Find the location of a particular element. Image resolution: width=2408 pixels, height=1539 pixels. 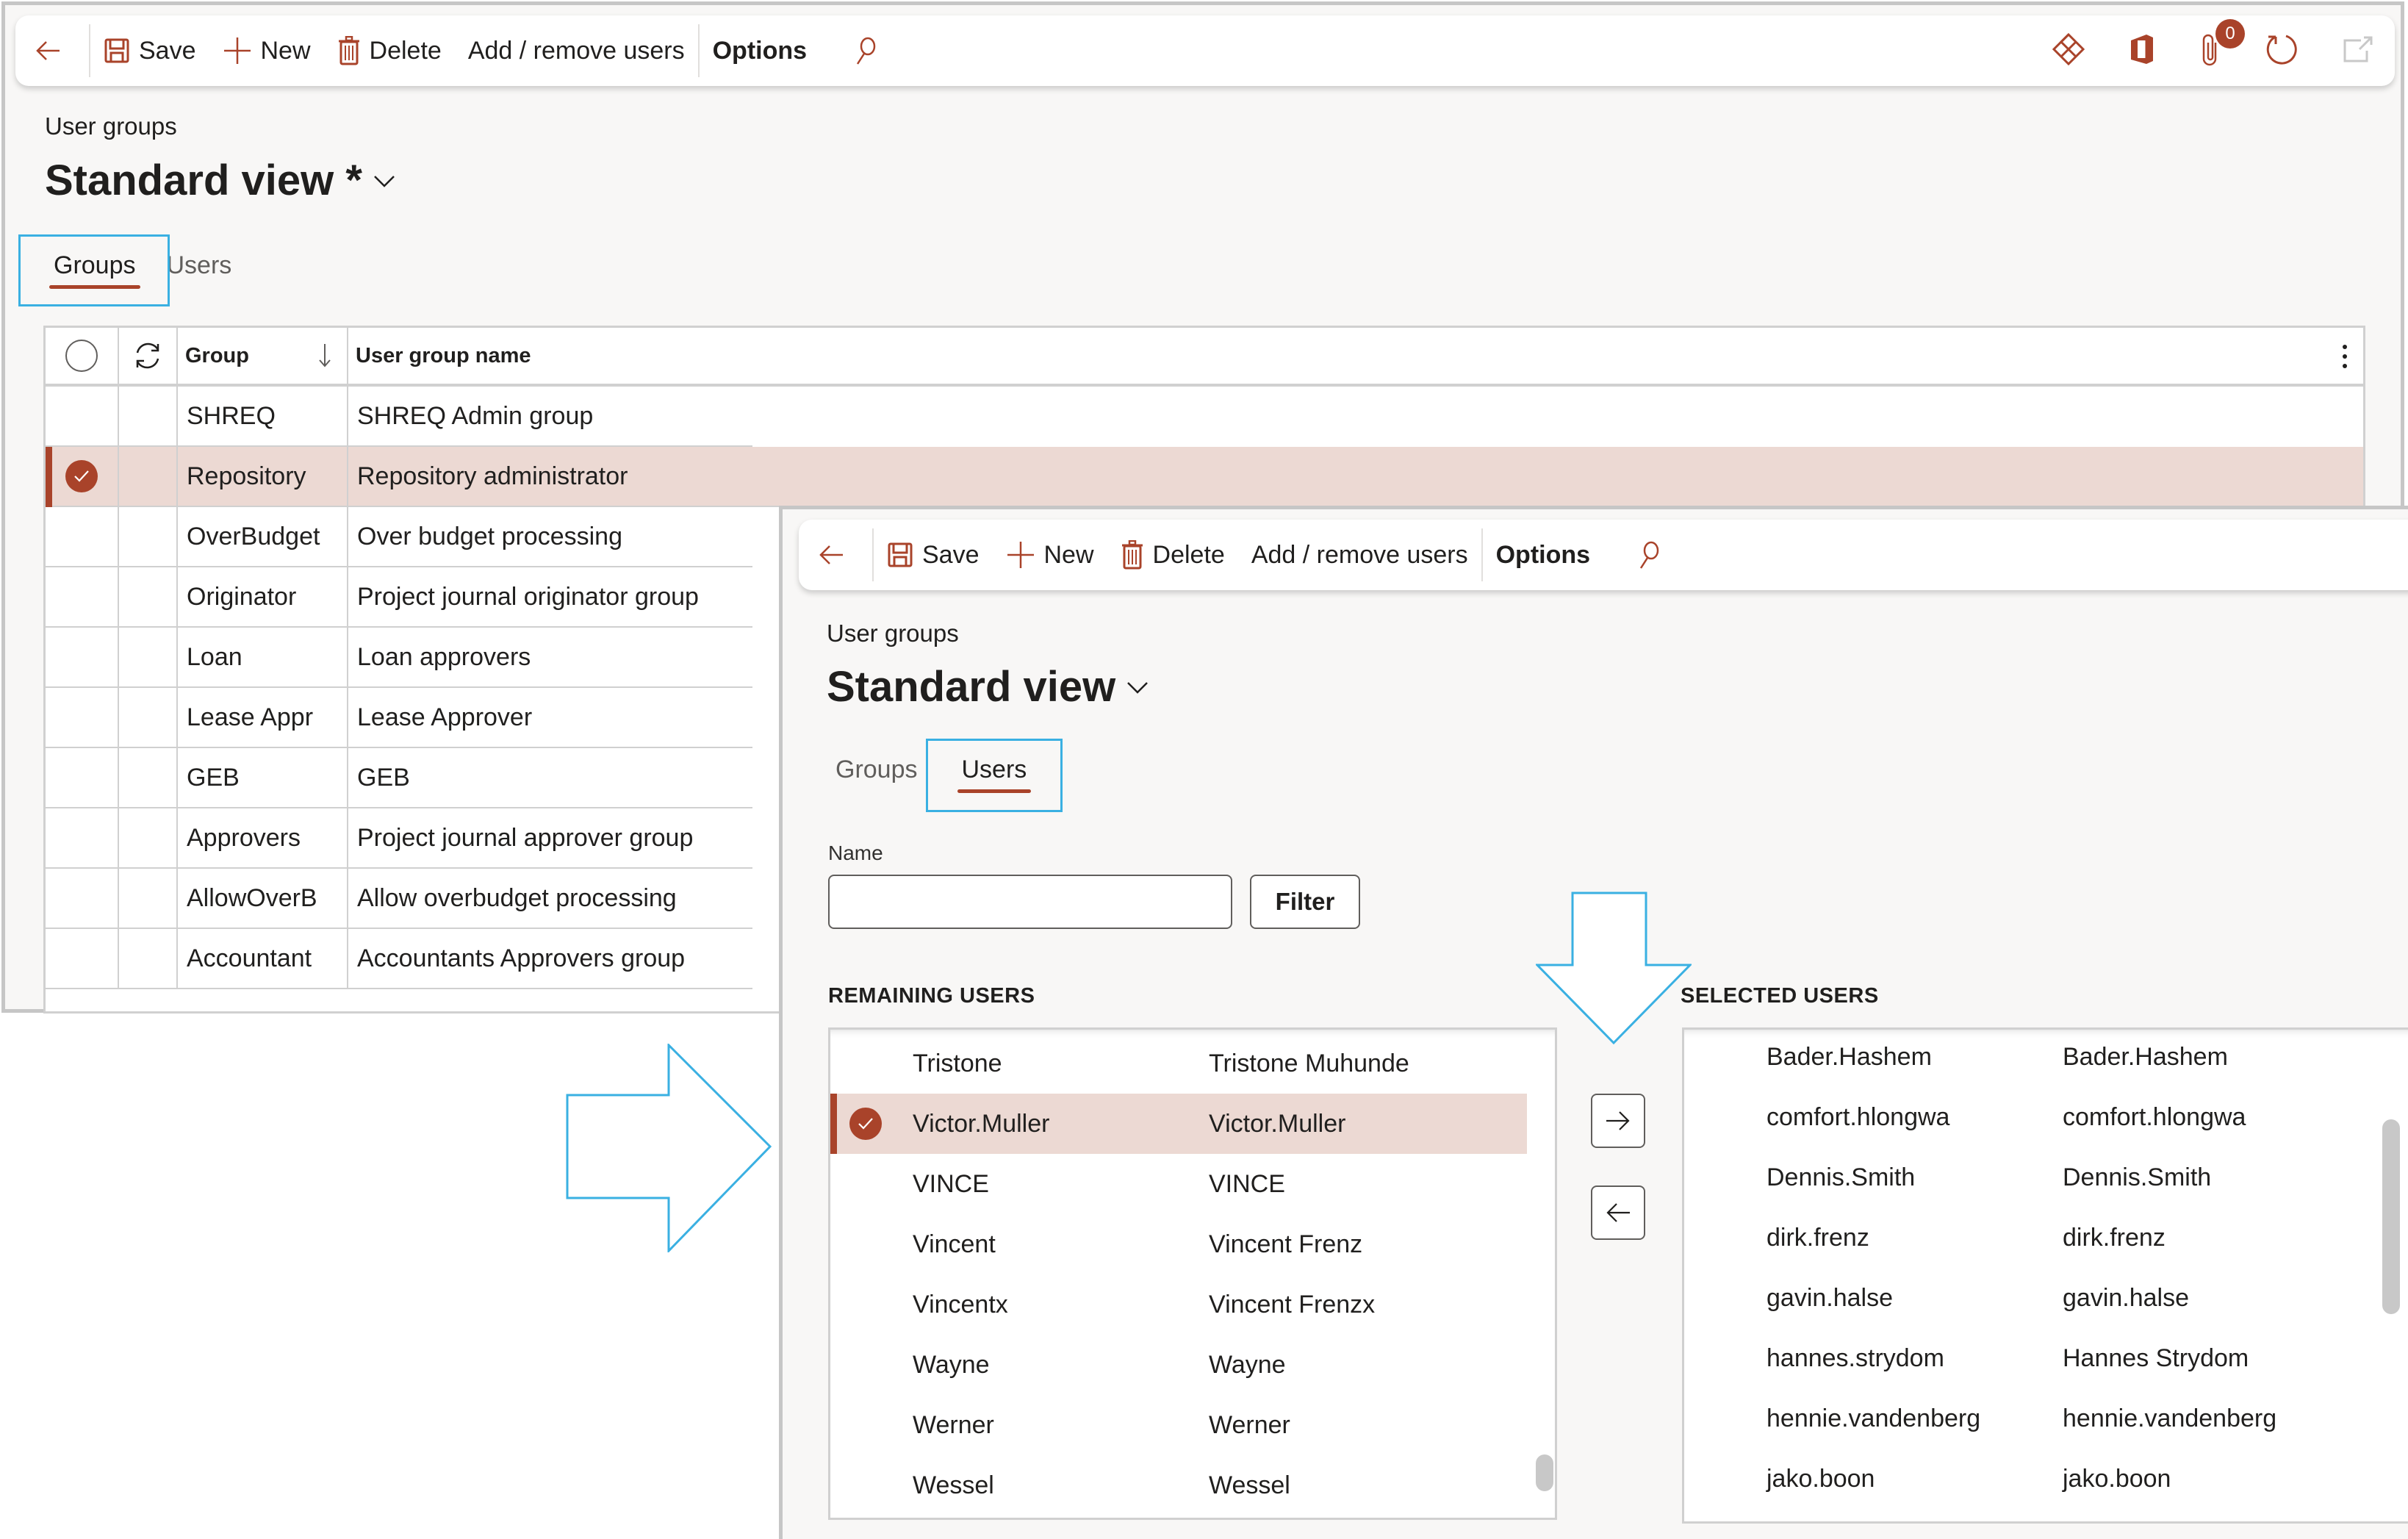

remaining-user-row: Werner Werner is located at coordinates (1192, 1425).